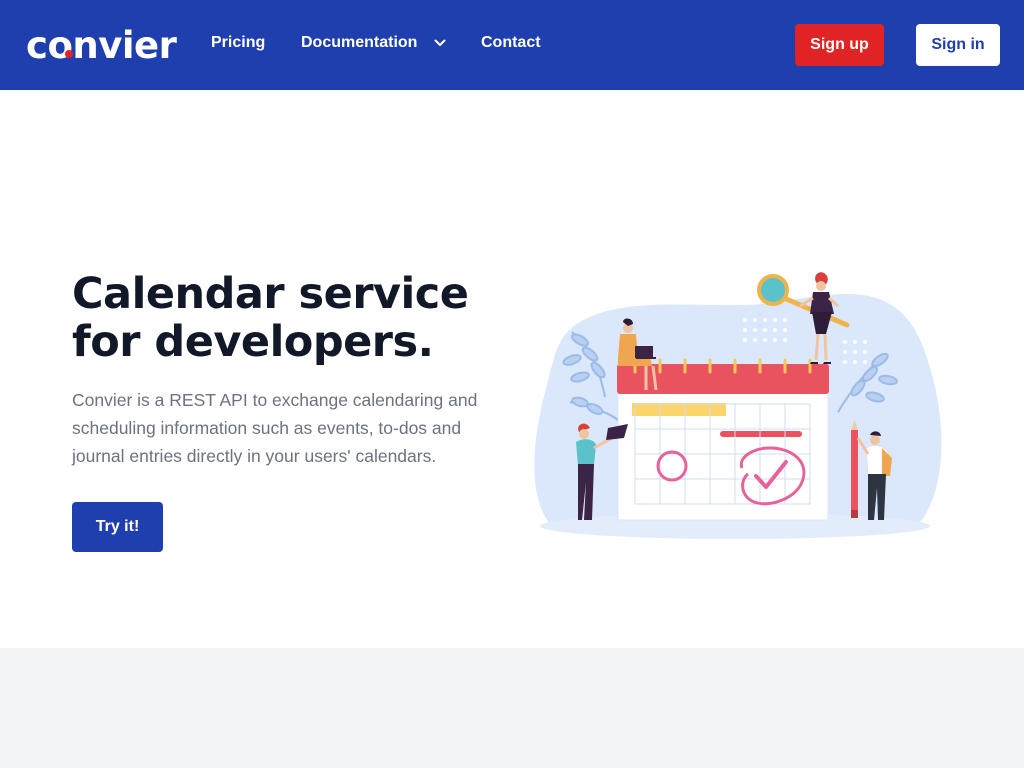 This screenshot has width=1024, height=768. Describe the element at coordinates (238, 43) in the screenshot. I see `nav-link-pricing: Pricing` at that location.